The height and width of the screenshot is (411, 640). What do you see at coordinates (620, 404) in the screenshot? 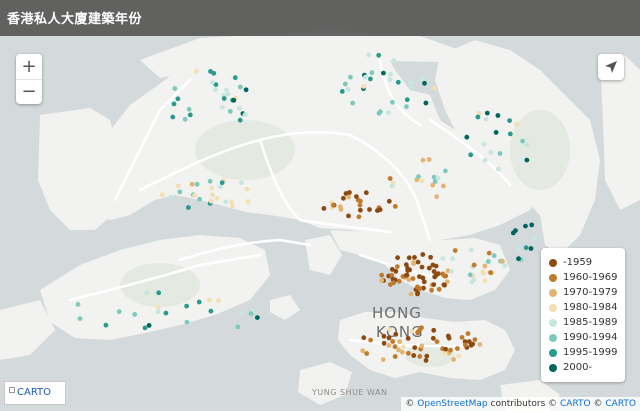
I see `carto-link-2: CARTO` at bounding box center [620, 404].